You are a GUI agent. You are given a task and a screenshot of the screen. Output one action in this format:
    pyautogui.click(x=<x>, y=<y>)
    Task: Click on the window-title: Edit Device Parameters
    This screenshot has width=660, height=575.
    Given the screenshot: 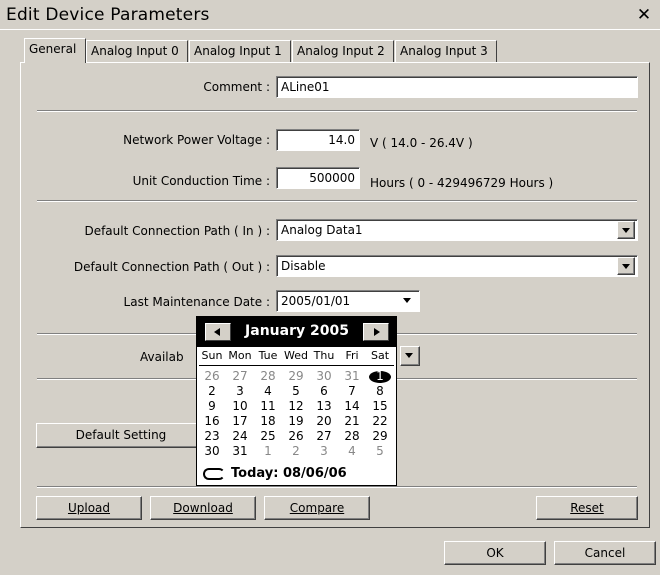 What is the action you would take?
    pyautogui.click(x=108, y=15)
    